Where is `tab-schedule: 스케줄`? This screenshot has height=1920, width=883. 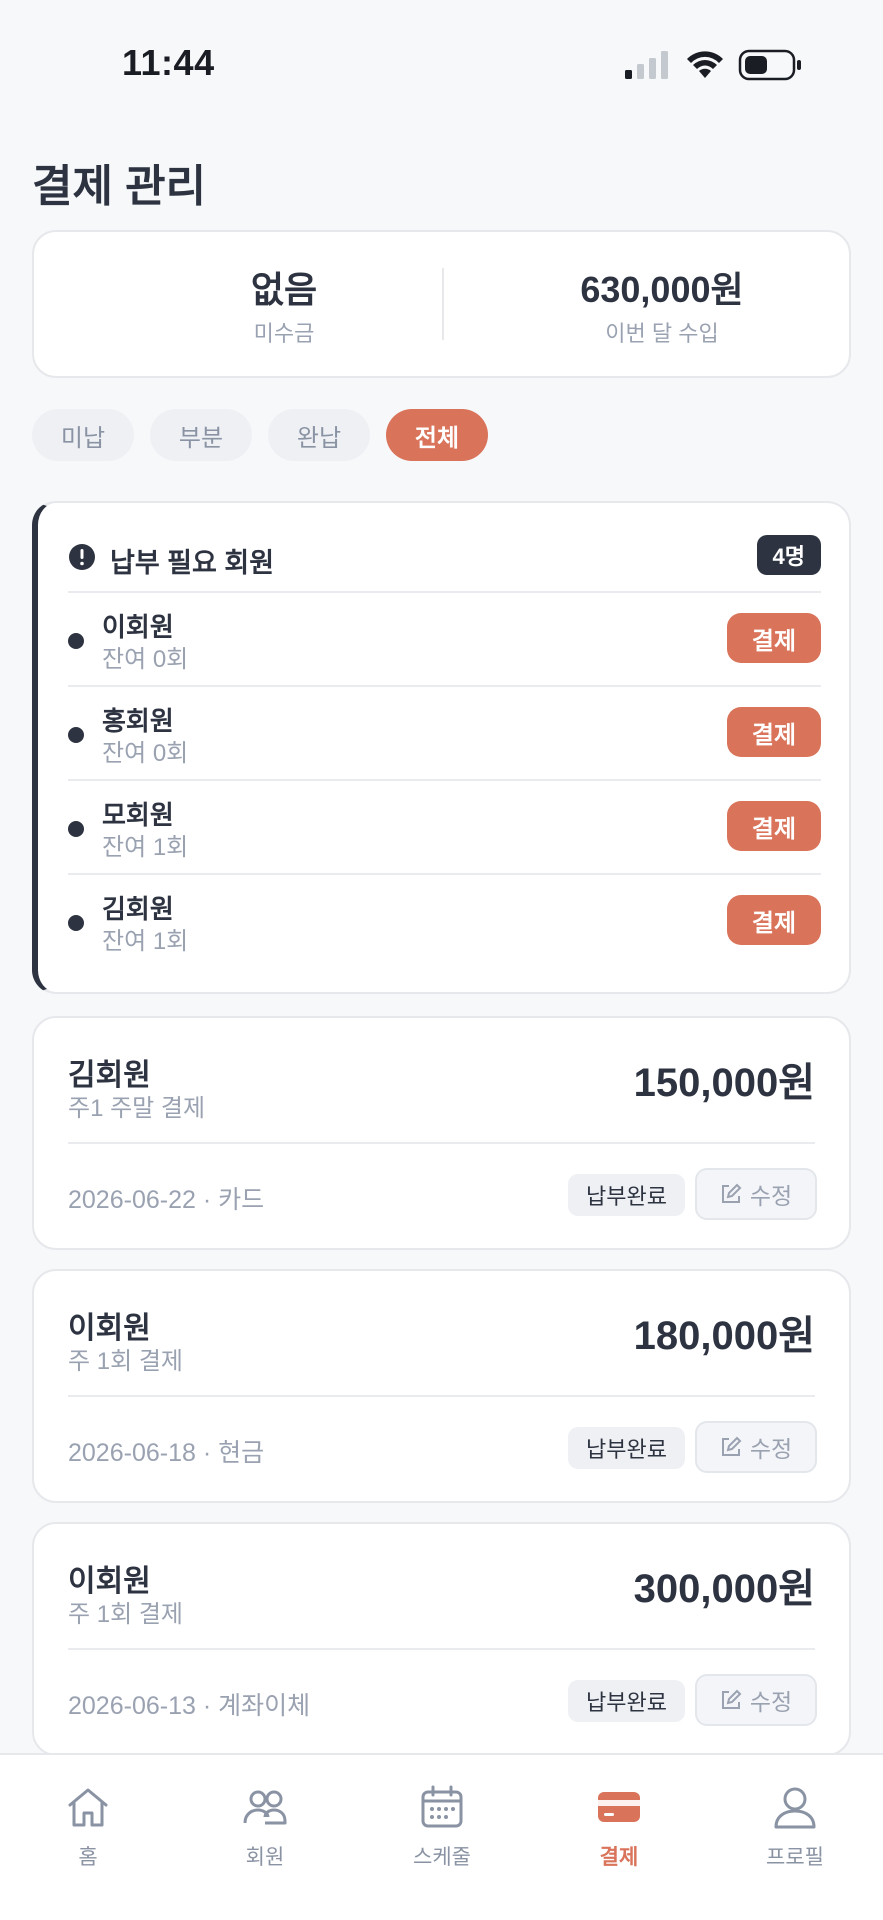 tab-schedule: 스케줄 is located at coordinates (442, 1827).